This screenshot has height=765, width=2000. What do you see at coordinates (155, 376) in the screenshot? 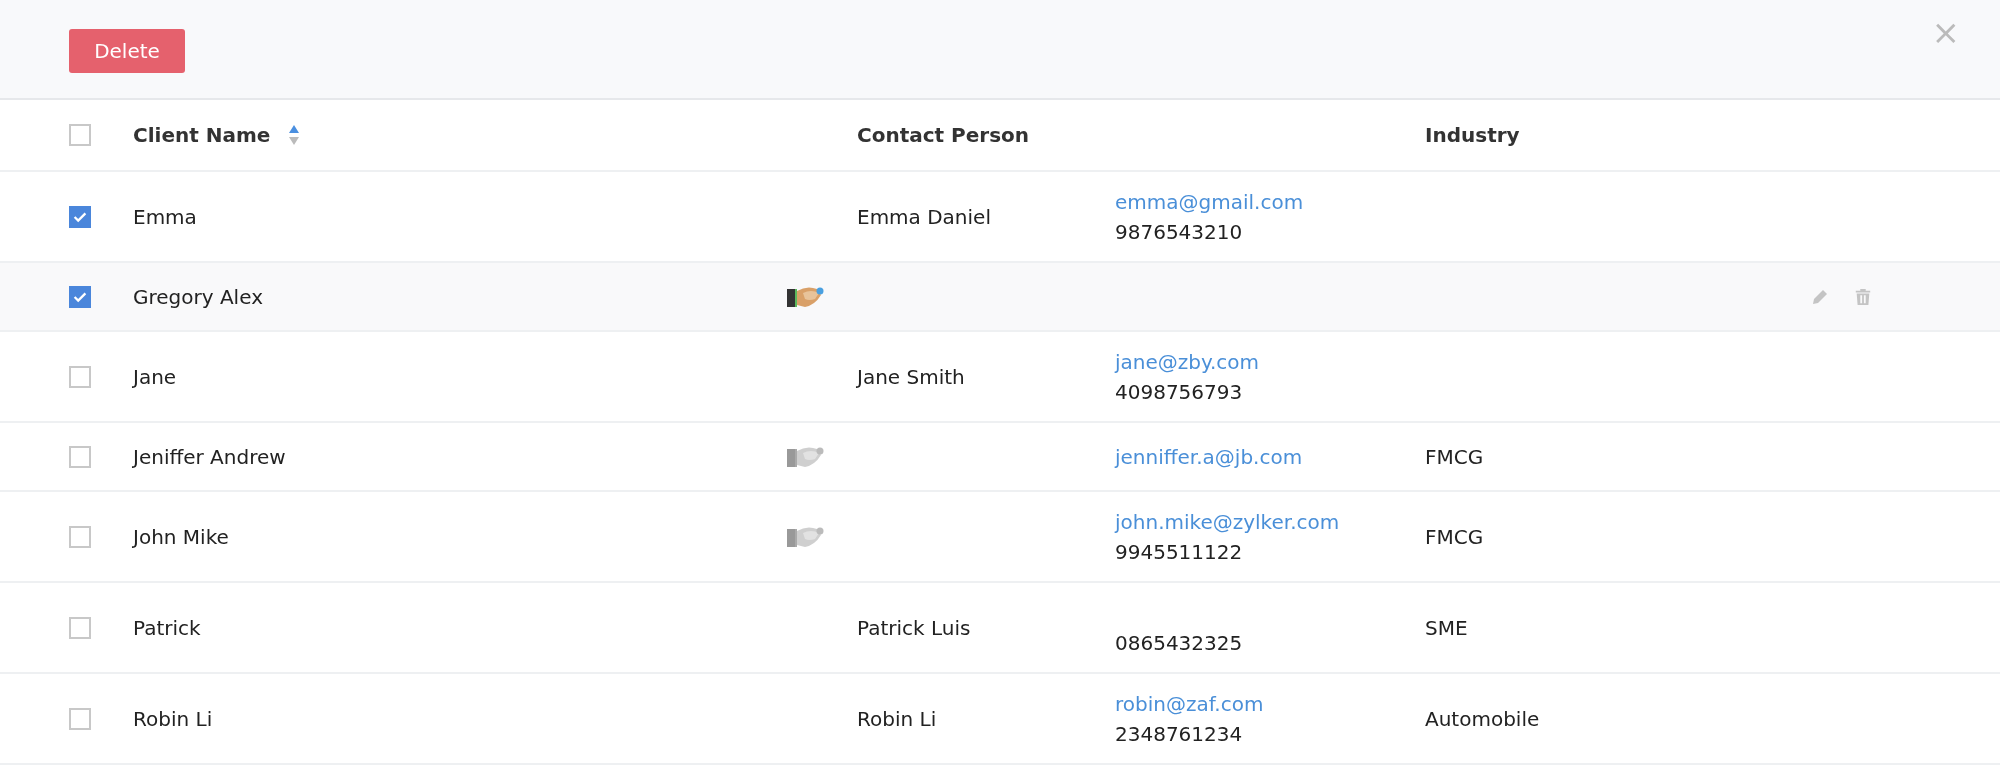
I see `client-name: Jane` at bounding box center [155, 376].